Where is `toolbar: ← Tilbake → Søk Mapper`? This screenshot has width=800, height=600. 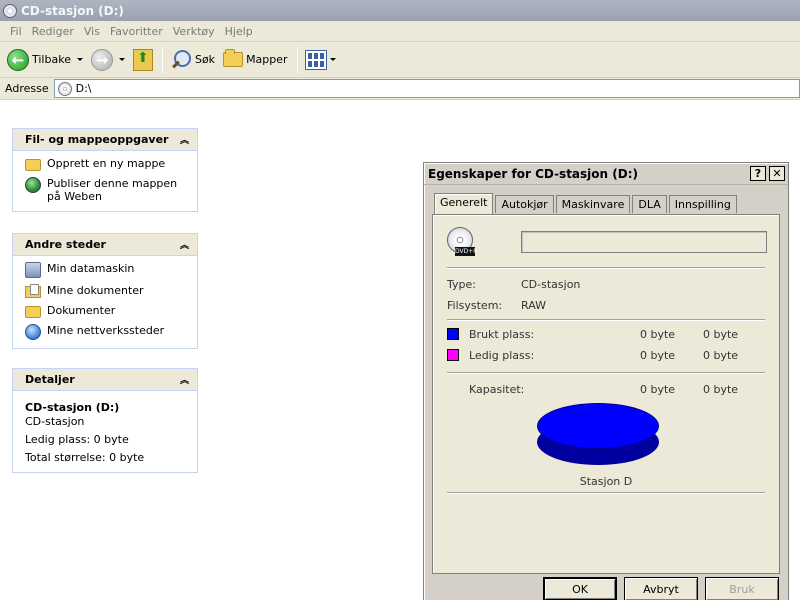
toolbar: ← Tilbake → Søk Mapper is located at coordinates (400, 60).